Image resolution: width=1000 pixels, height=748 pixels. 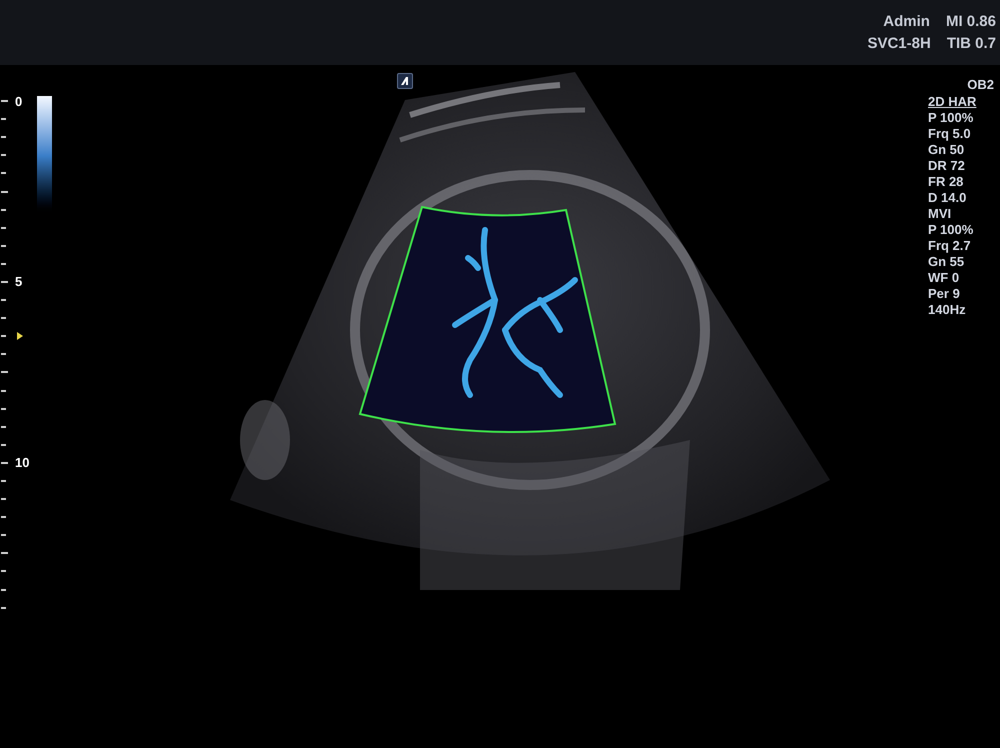 I want to click on imaging-parameter-text: Frq 5.0, so click(x=949, y=134).